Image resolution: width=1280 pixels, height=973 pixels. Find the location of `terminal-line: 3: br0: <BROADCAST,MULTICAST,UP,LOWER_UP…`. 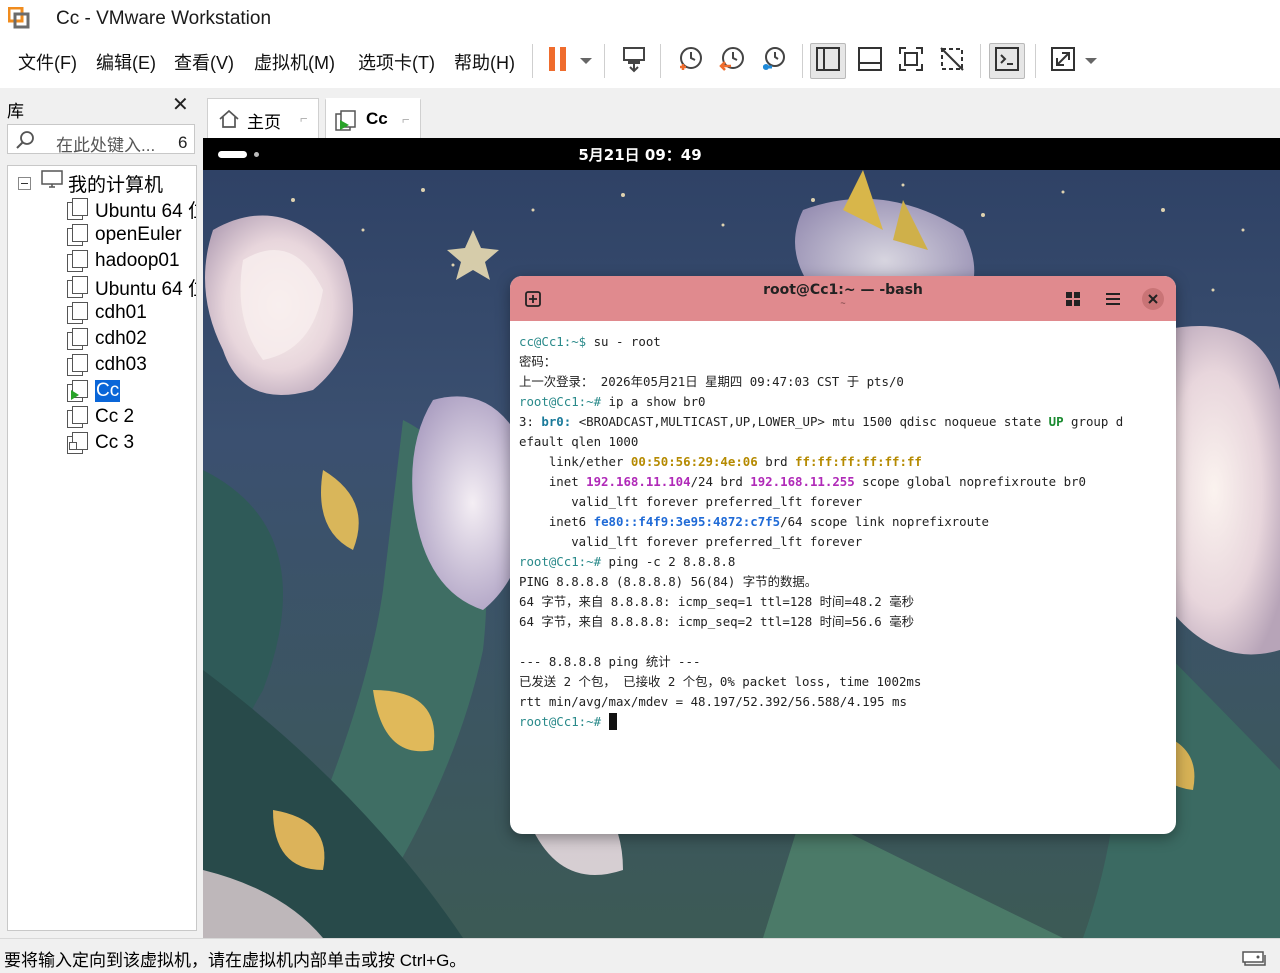

terminal-line: 3: br0: <BROADCAST,MULTICAST,UP,LOWER_UP… is located at coordinates (844, 422).